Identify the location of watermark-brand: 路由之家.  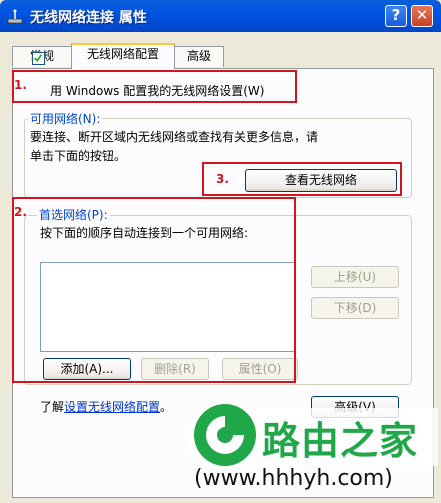
(340, 441).